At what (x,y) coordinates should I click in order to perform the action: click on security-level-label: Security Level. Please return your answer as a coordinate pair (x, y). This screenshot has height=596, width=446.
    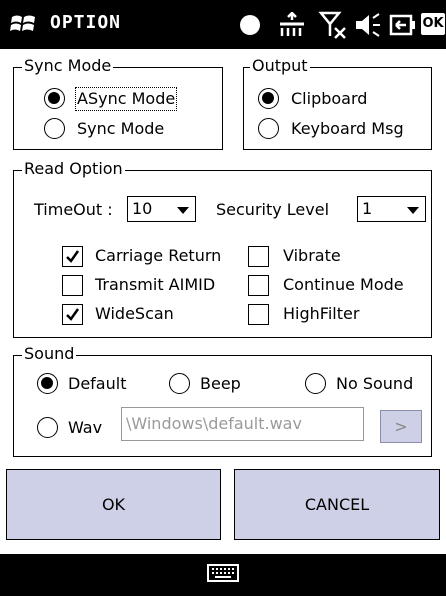
    Looking at the image, I should click on (273, 209).